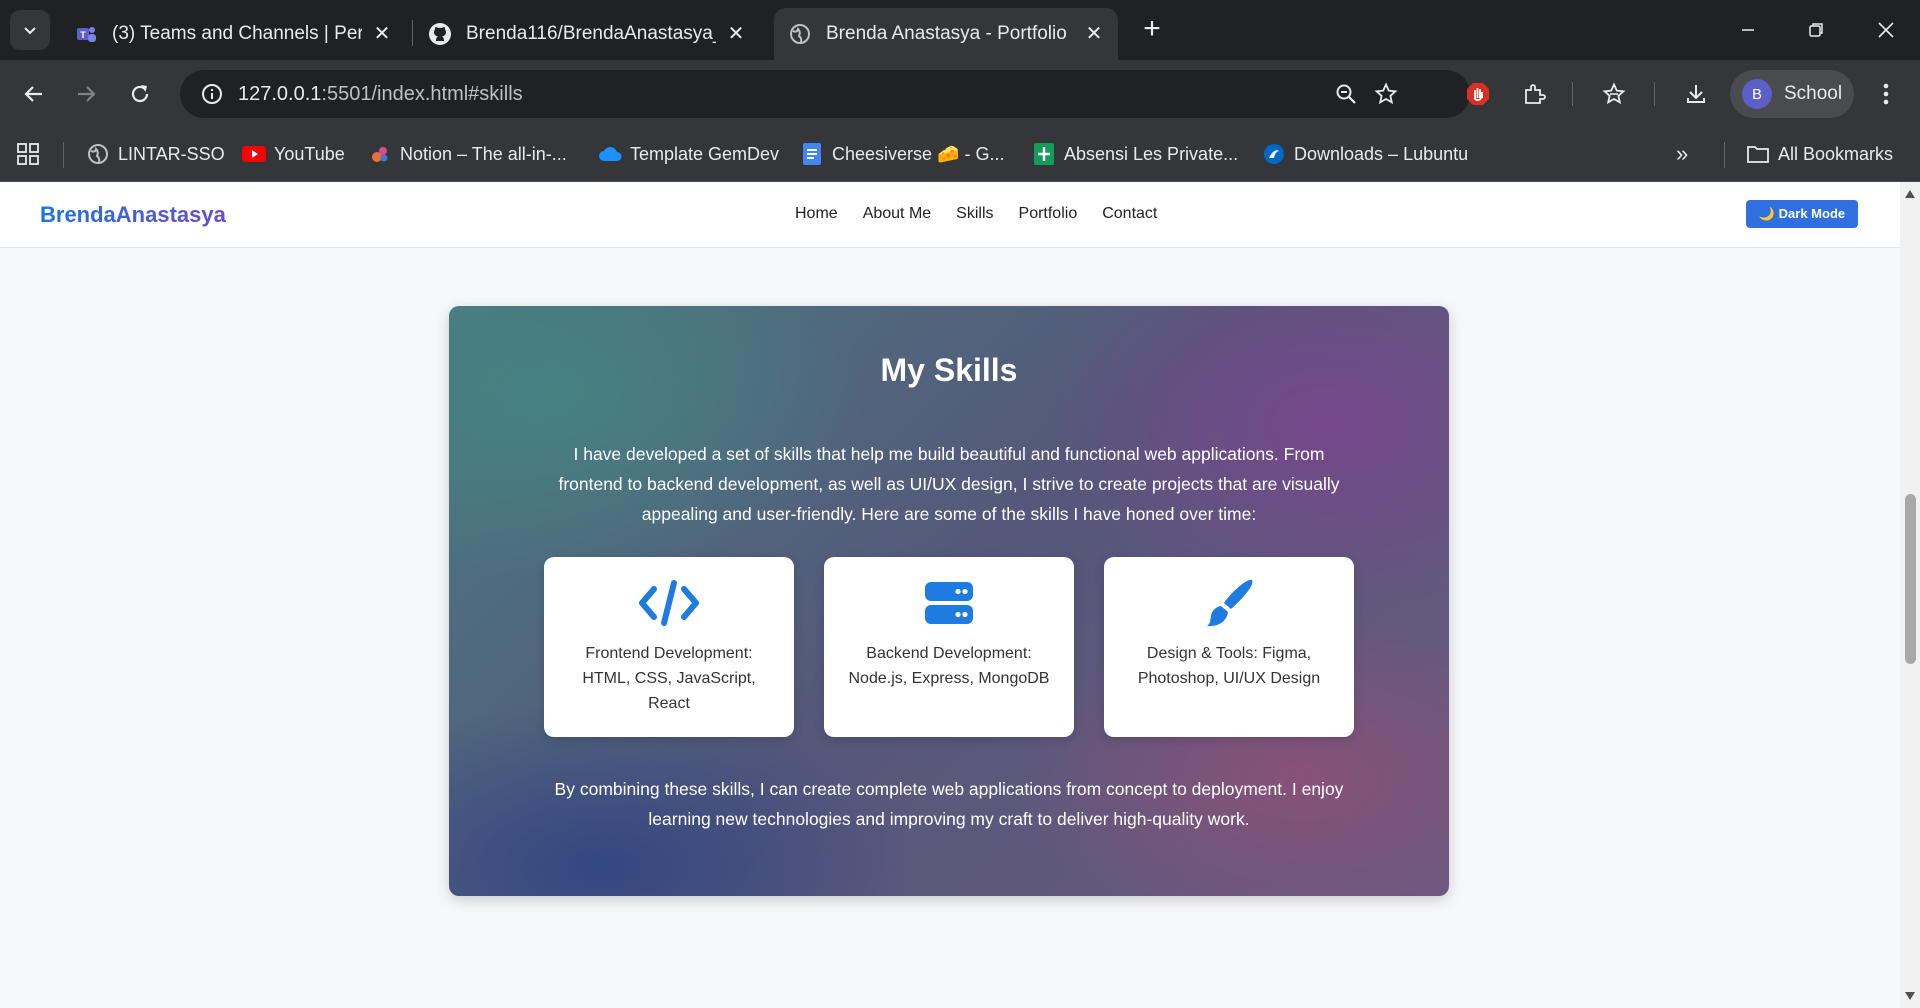 This screenshot has width=1920, height=1008. What do you see at coordinates (83, 35) in the screenshot?
I see `svg-text: T` at bounding box center [83, 35].